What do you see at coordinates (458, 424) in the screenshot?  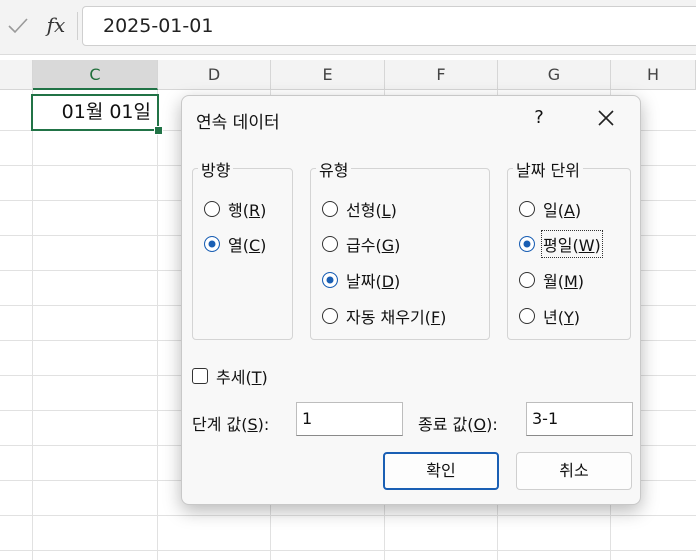 I see `stop-value-label: 종료 값(O):` at bounding box center [458, 424].